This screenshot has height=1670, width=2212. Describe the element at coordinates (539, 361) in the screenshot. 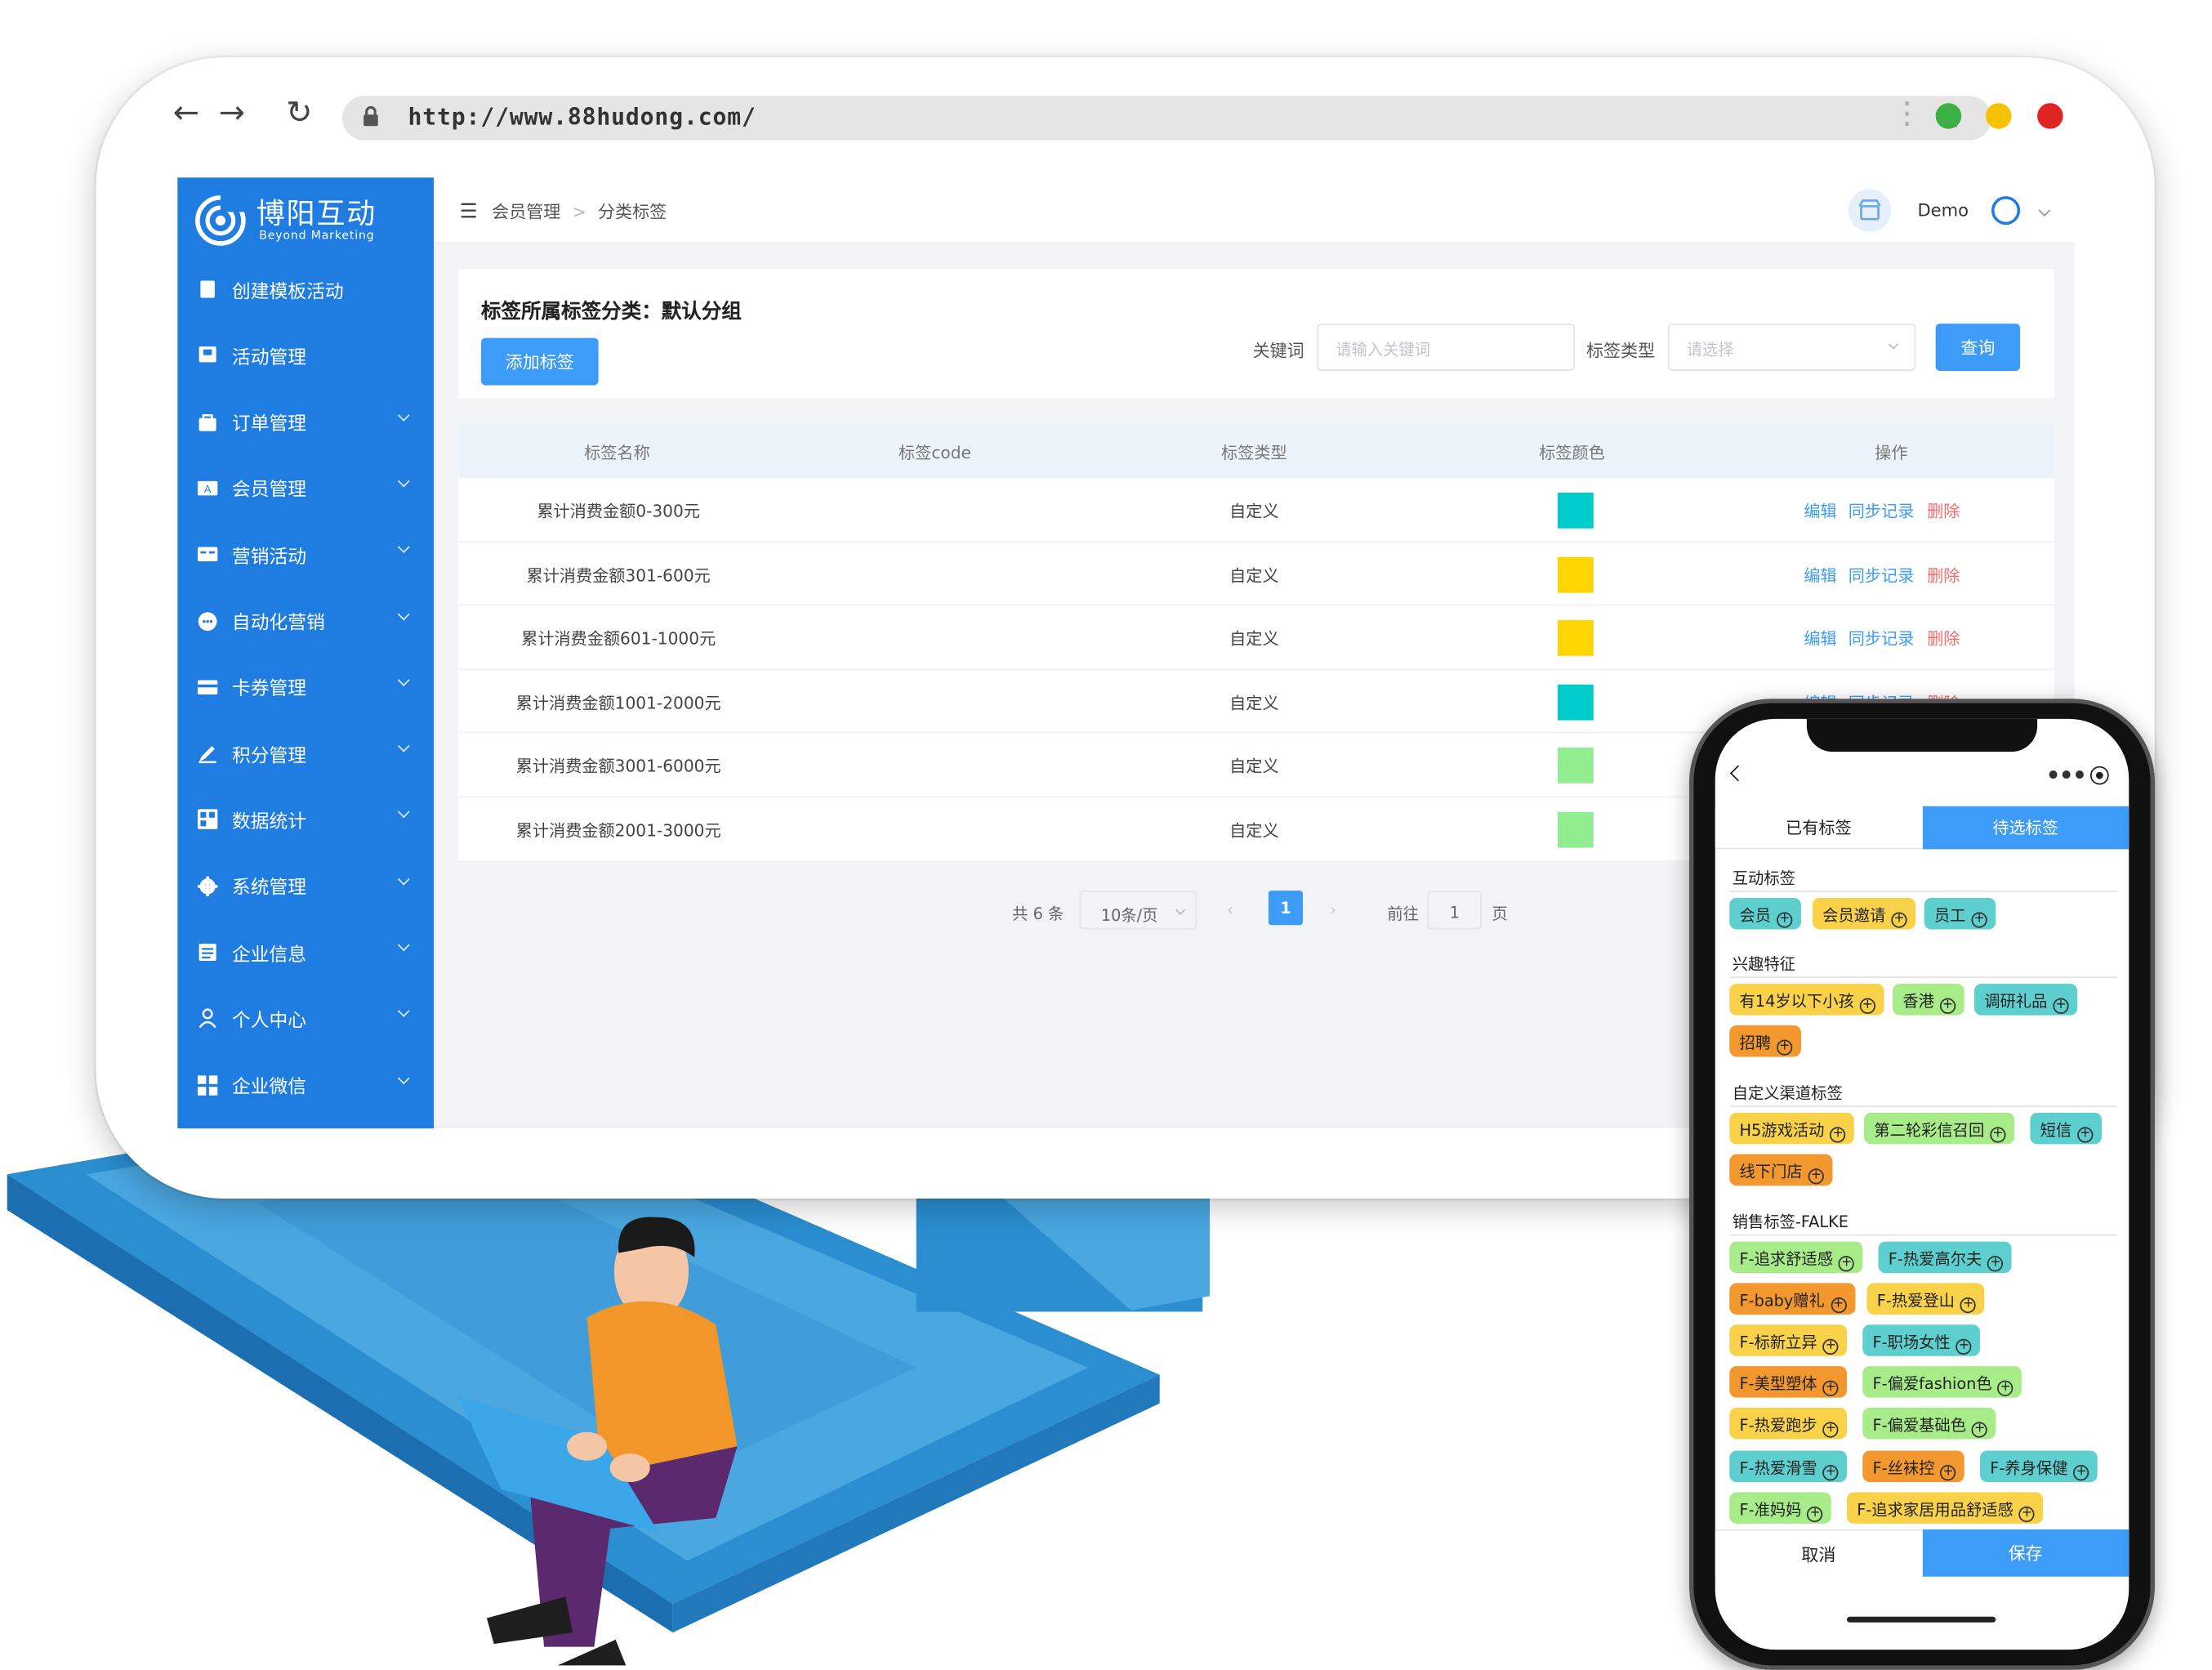

I see `add-tag-button: 添加标签` at that location.